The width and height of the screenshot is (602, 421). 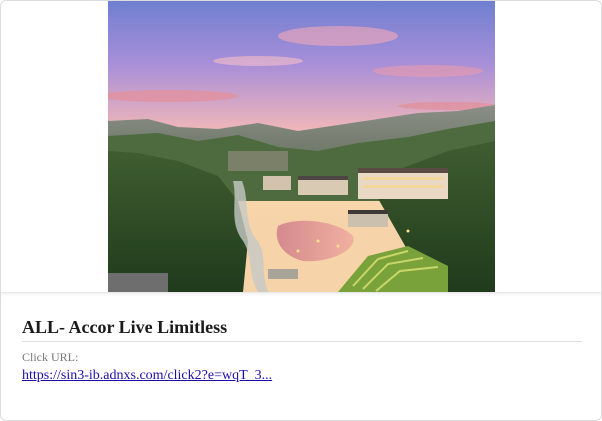 I want to click on title-divider, so click(x=302, y=341).